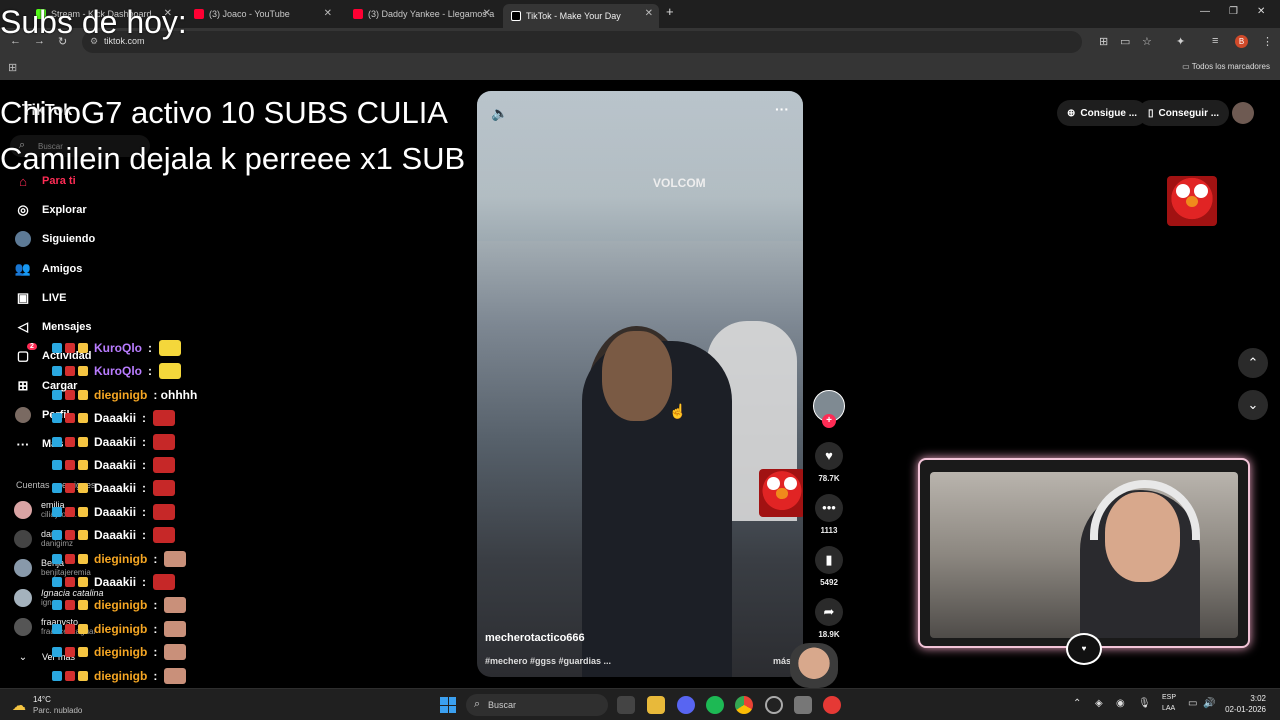 The image size is (1280, 720). I want to click on url-field: ⚙ tiktok.com, so click(582, 42).